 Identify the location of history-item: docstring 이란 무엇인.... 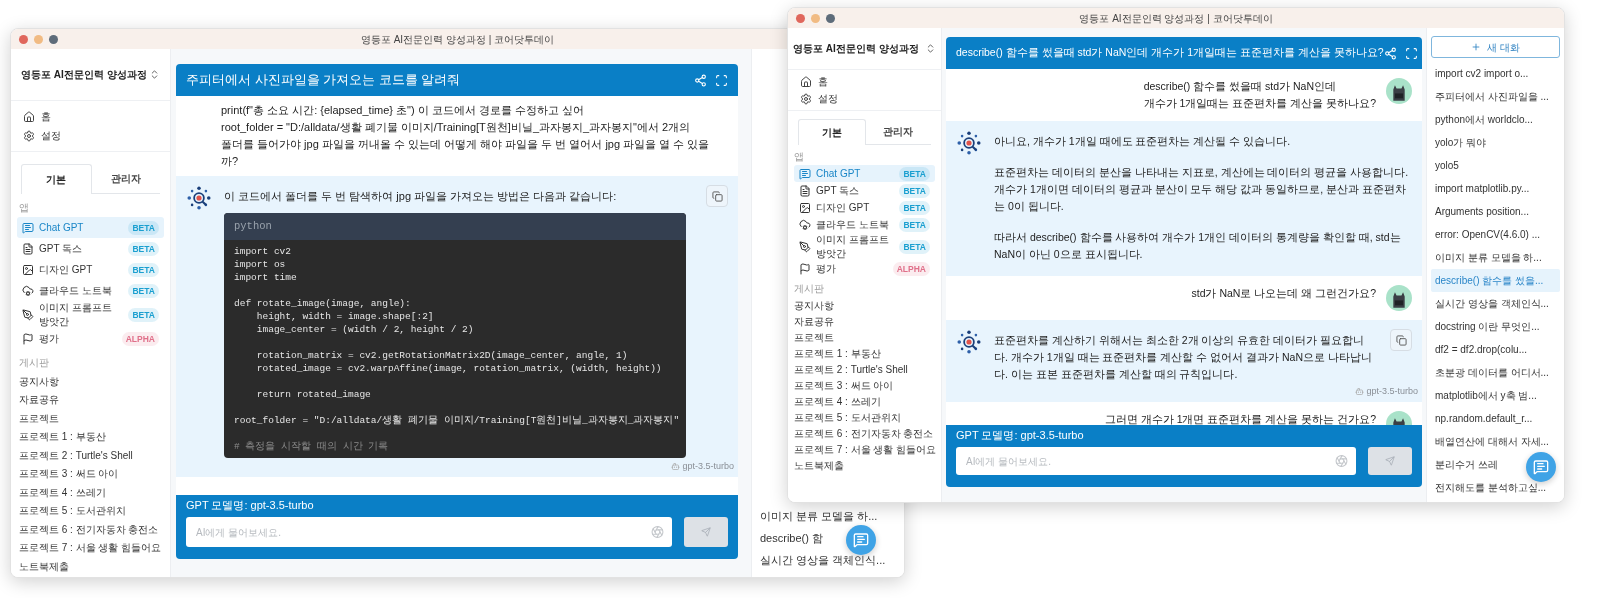
(1495, 326).